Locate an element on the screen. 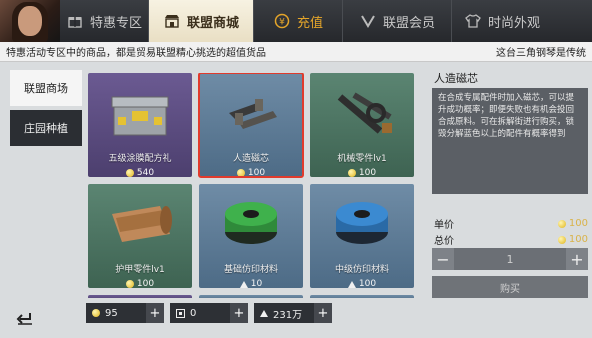 The image size is (592, 338). magnet-icon is located at coordinates (251, 112).